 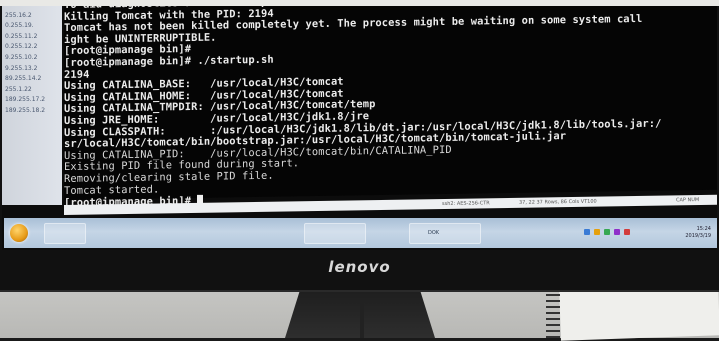 I want to click on sidebar-session-item: 255.1.22, so click(x=32, y=90).